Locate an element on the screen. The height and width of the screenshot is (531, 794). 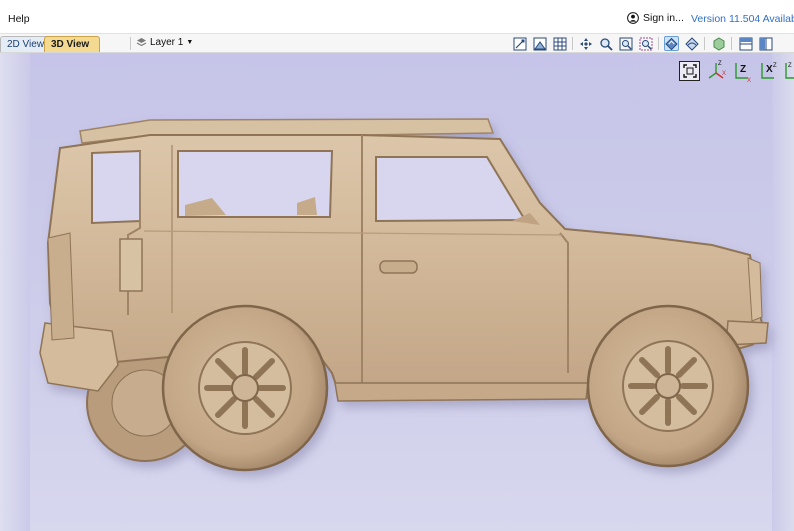
zoom-selection-icon is located at coordinates (645, 43).